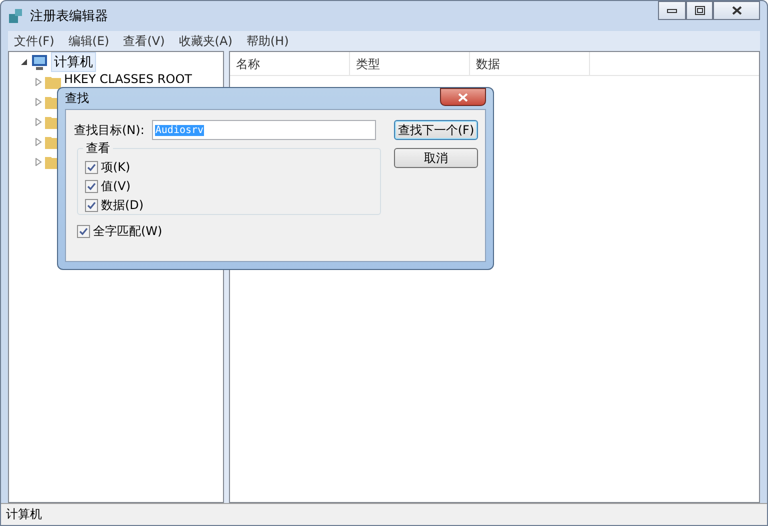 This screenshot has height=526, width=768. I want to click on tree-item: HKEY CLASSES ROOT, so click(128, 79).